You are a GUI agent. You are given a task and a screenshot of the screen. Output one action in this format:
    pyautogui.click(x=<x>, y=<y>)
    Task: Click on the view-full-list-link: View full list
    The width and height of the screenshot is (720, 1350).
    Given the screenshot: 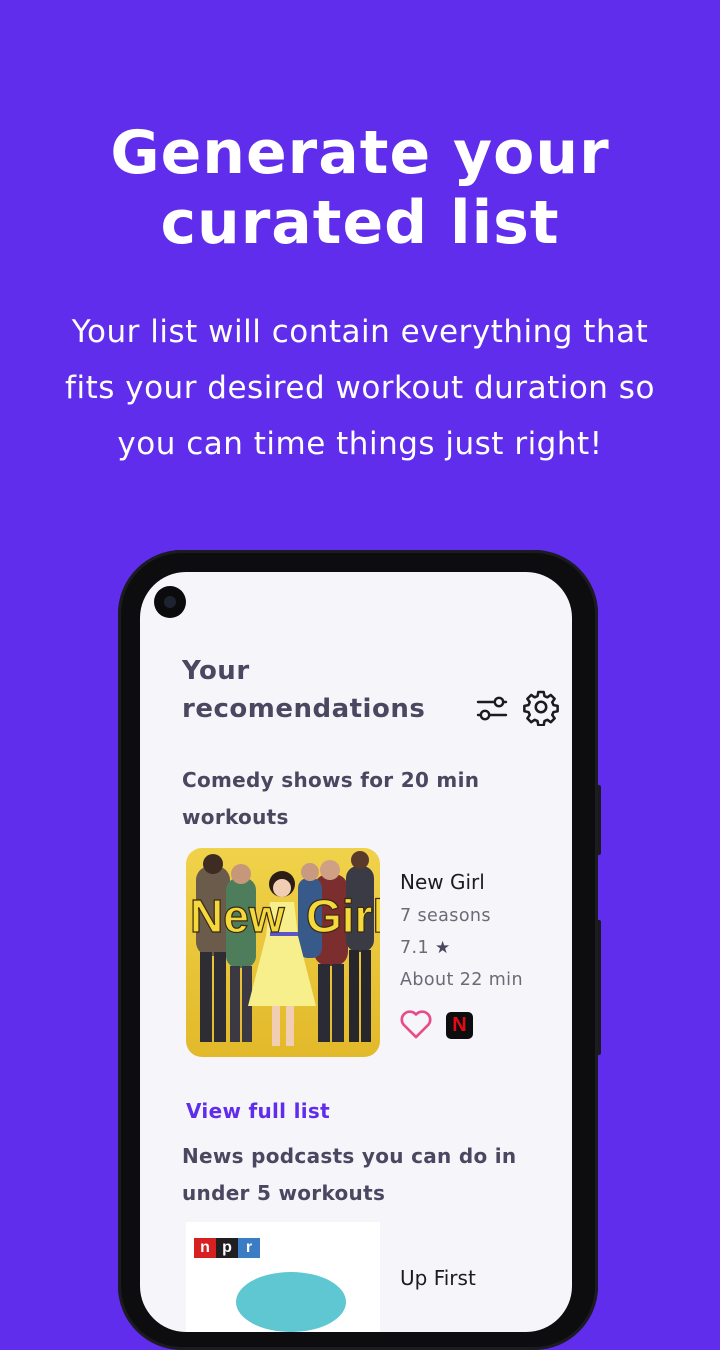 What is the action you would take?
    pyautogui.click(x=258, y=1111)
    